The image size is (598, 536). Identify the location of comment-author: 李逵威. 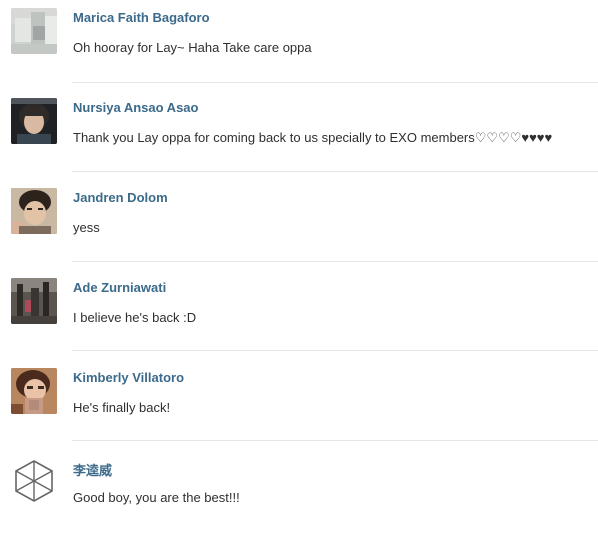
(92, 469).